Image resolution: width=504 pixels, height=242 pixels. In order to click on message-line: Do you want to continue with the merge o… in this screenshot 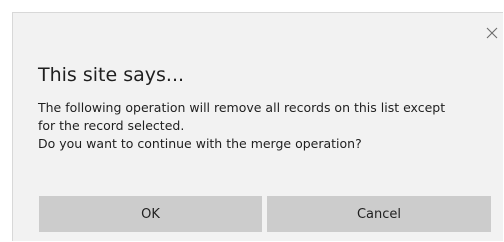, I will do `click(200, 143)`.